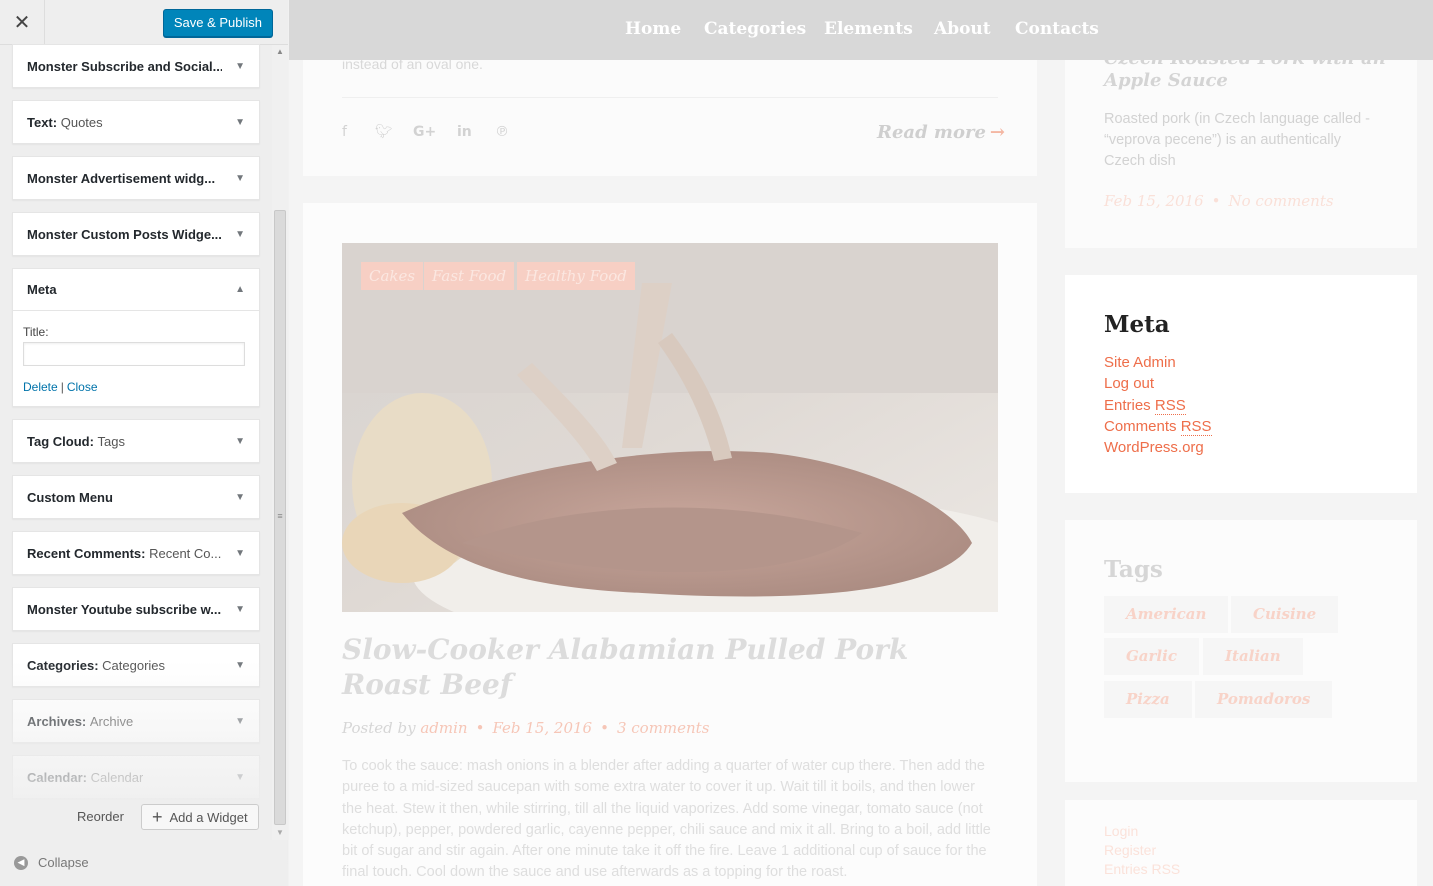  What do you see at coordinates (384, 132) in the screenshot?
I see `twitter-icon: 🐦︎` at bounding box center [384, 132].